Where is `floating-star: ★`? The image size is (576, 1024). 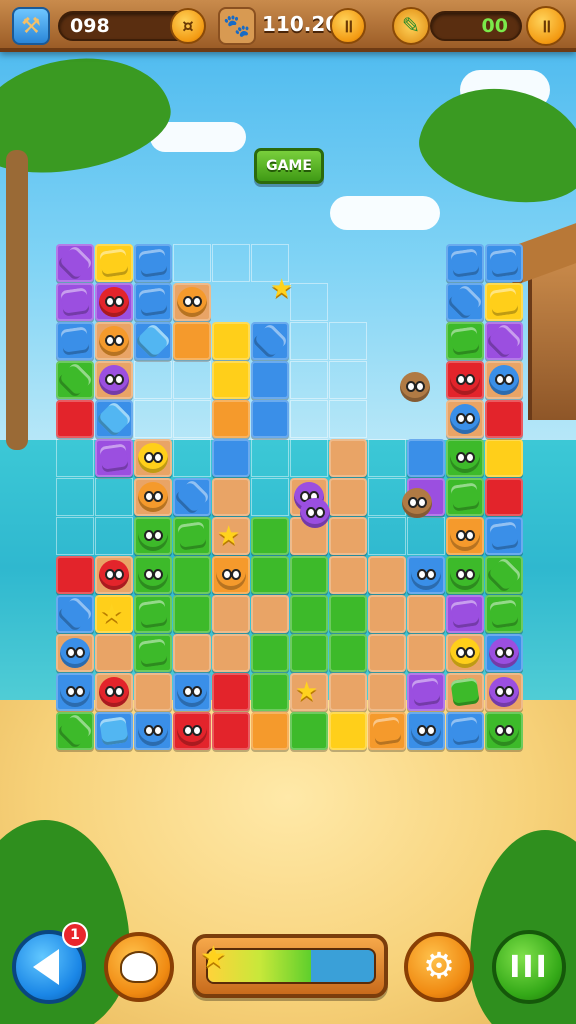 floating-star: ★ is located at coordinates (284, 289).